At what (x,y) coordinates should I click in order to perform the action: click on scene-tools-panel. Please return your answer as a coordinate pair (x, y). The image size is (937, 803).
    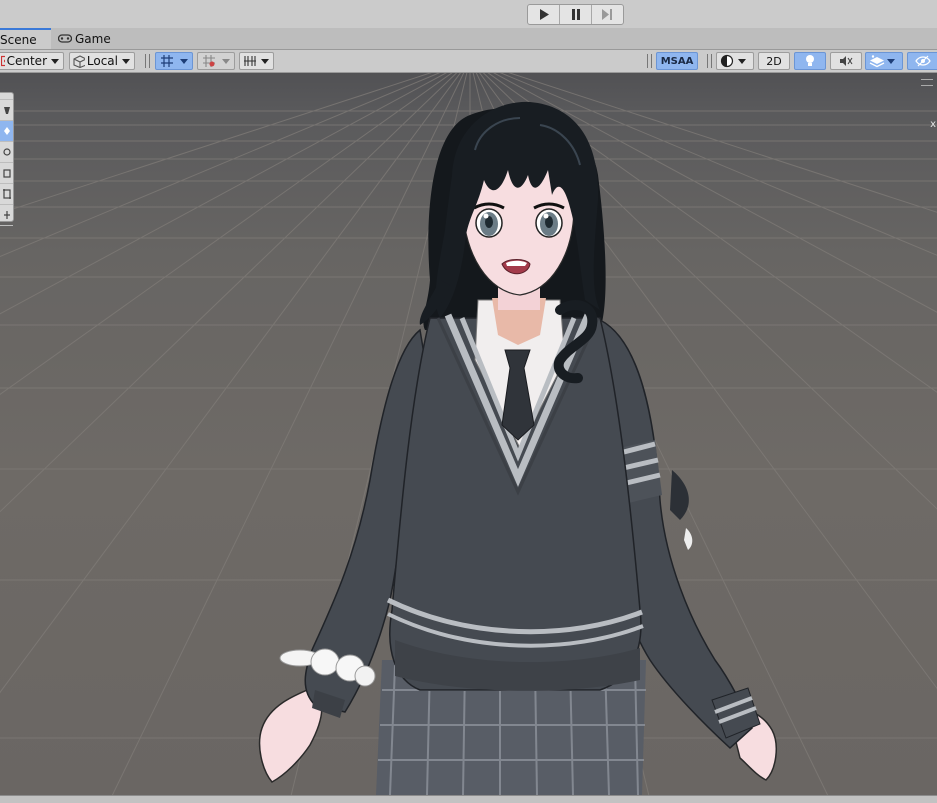
    Looking at the image, I should click on (7, 159).